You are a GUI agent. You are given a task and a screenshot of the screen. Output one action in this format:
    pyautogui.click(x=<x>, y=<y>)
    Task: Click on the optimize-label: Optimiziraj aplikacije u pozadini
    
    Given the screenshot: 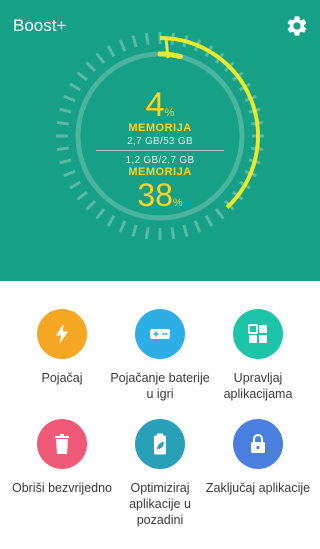 What is the action you would take?
    pyautogui.click(x=160, y=504)
    